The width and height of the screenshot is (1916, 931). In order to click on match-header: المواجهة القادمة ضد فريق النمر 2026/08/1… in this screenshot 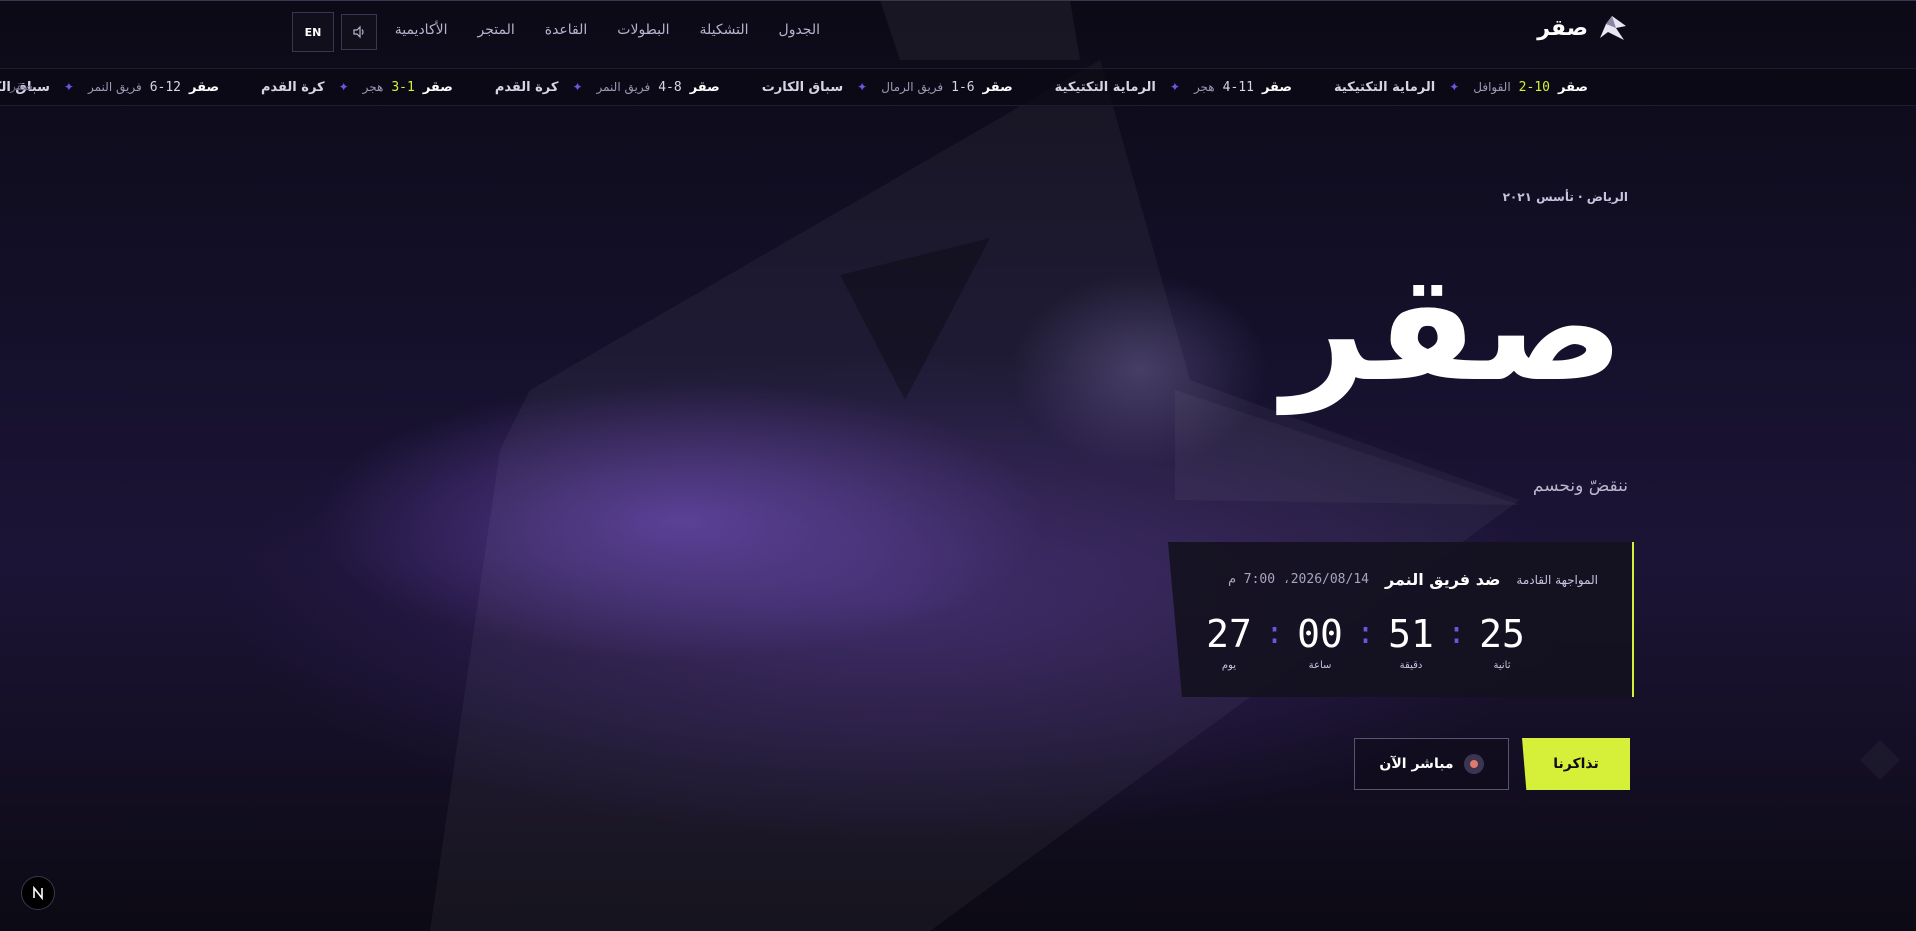, I will do `click(1413, 579)`.